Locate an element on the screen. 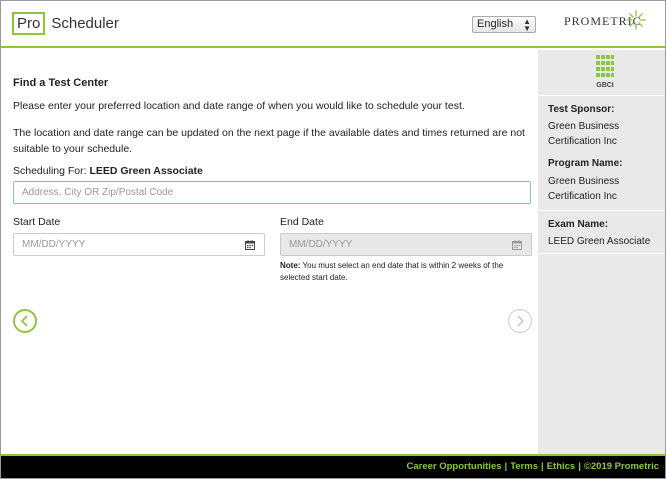 This screenshot has height=479, width=666. start-date-label: Start Date is located at coordinates (37, 222).